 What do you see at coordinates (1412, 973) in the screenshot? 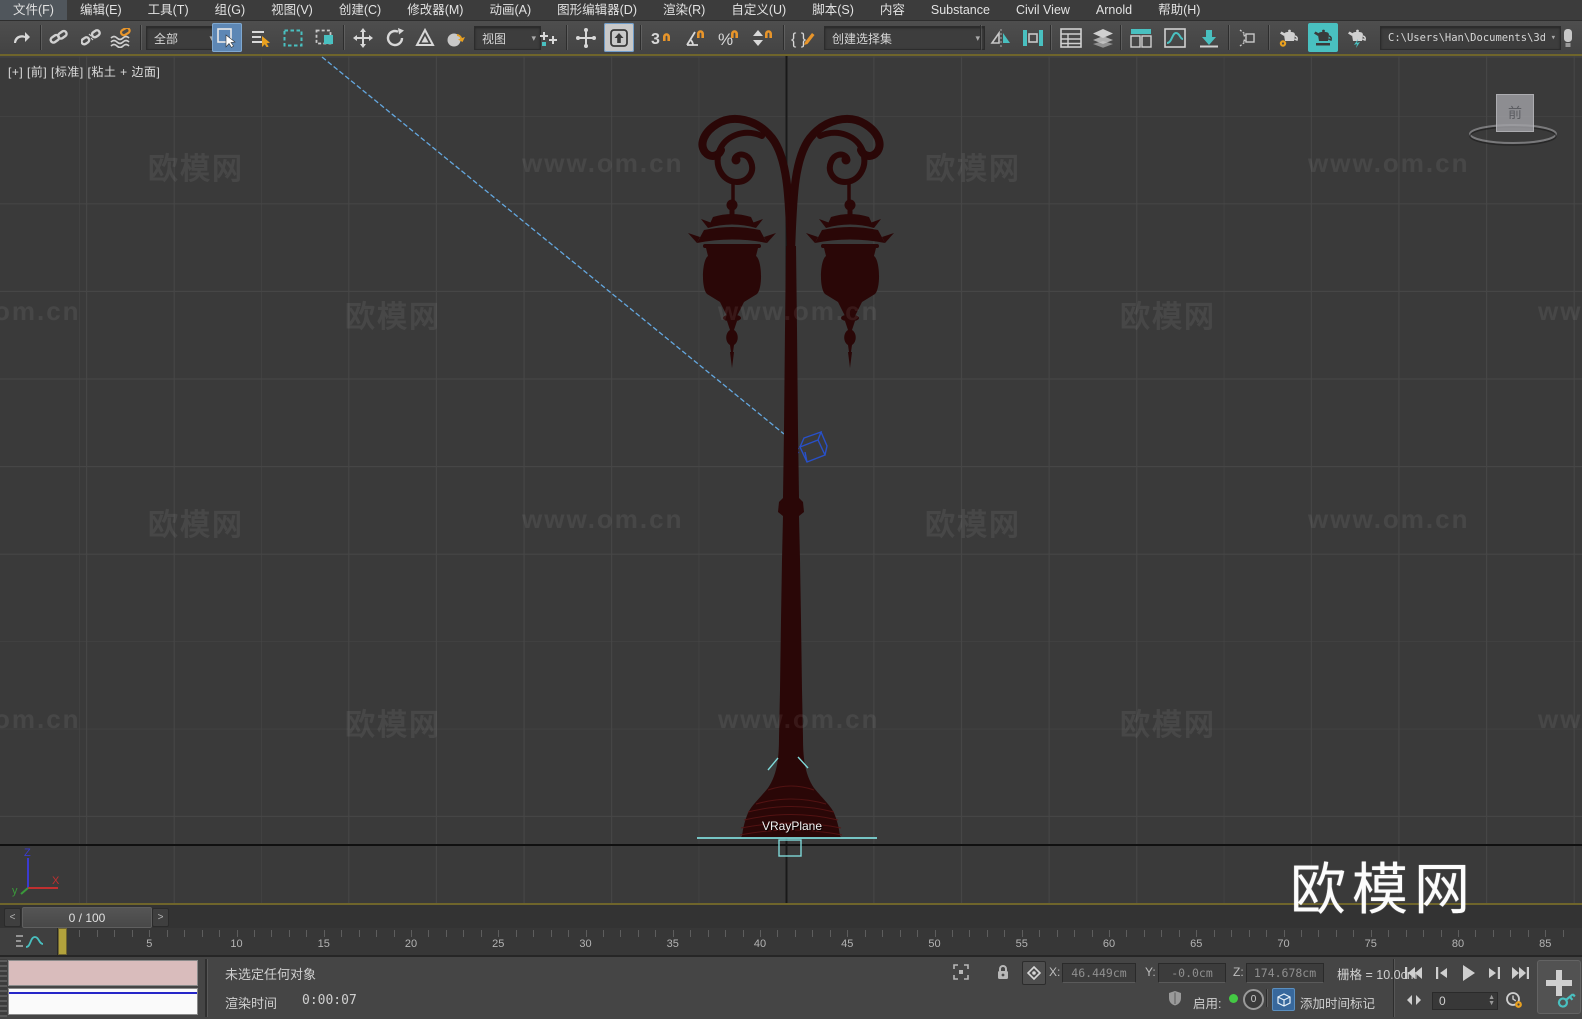
I see `go-to-start-button` at bounding box center [1412, 973].